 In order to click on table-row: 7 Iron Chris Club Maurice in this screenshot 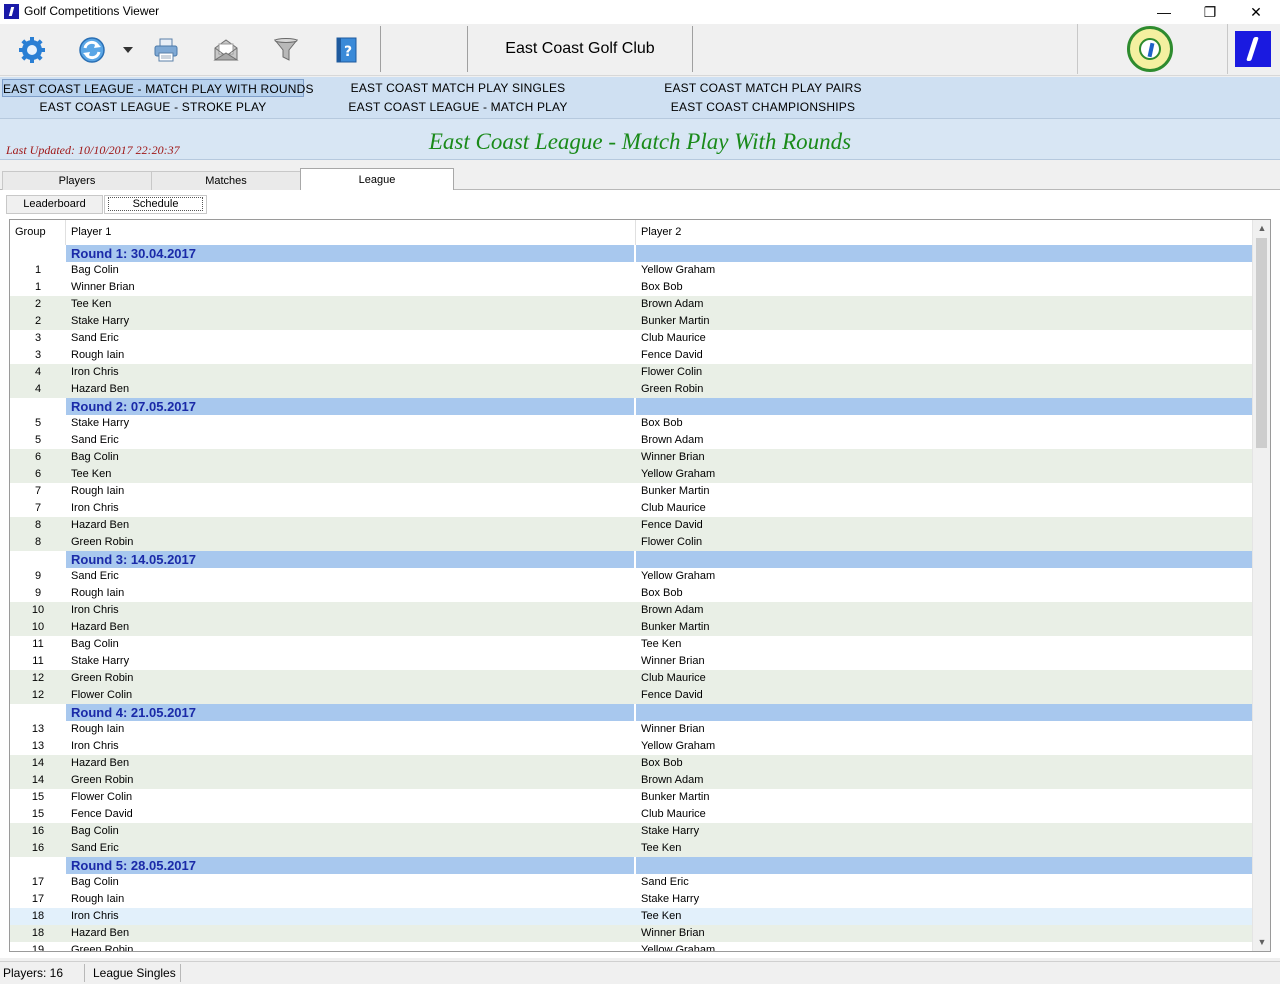, I will do `click(631, 508)`.